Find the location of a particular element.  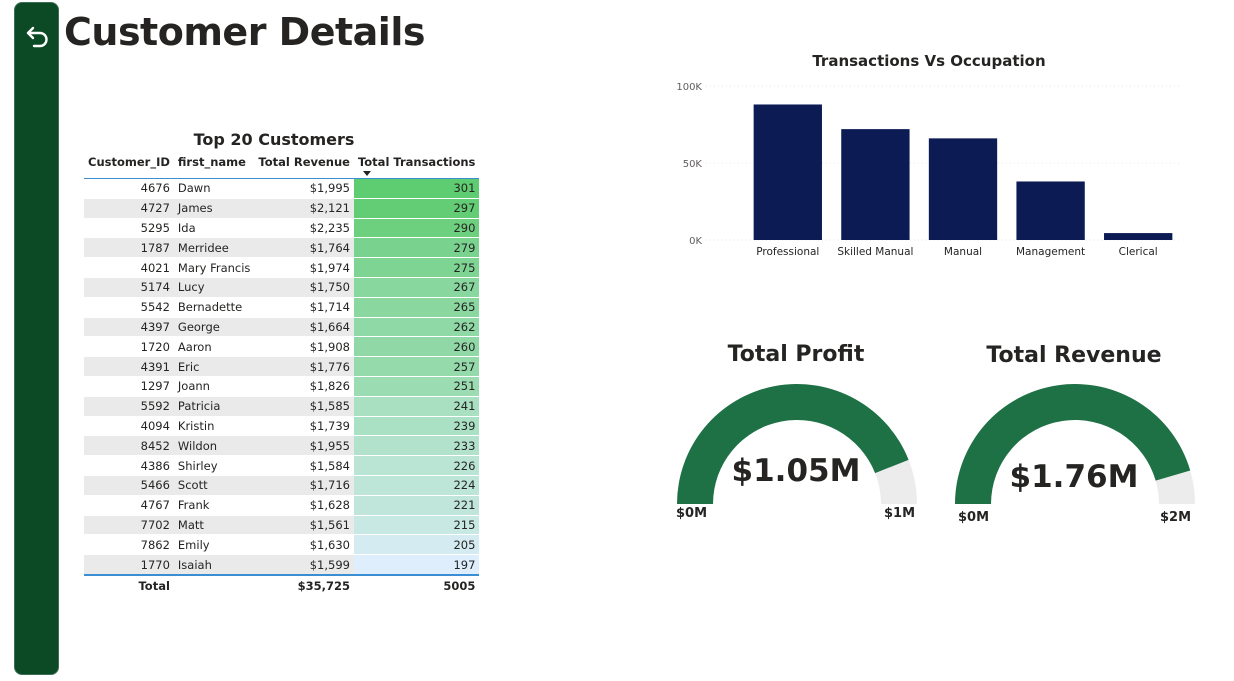

table-row: 1720 Aaron $1,908 260 is located at coordinates (282, 347).